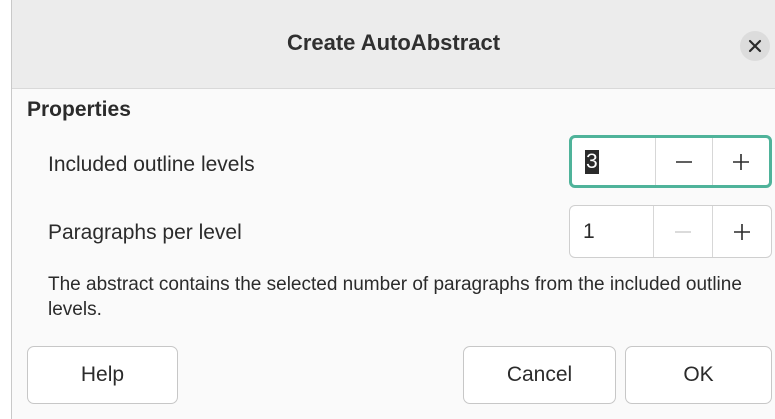 Image resolution: width=775 pixels, height=419 pixels. Describe the element at coordinates (589, 231) in the screenshot. I see `paragraphs-per-level-value: 1` at that location.